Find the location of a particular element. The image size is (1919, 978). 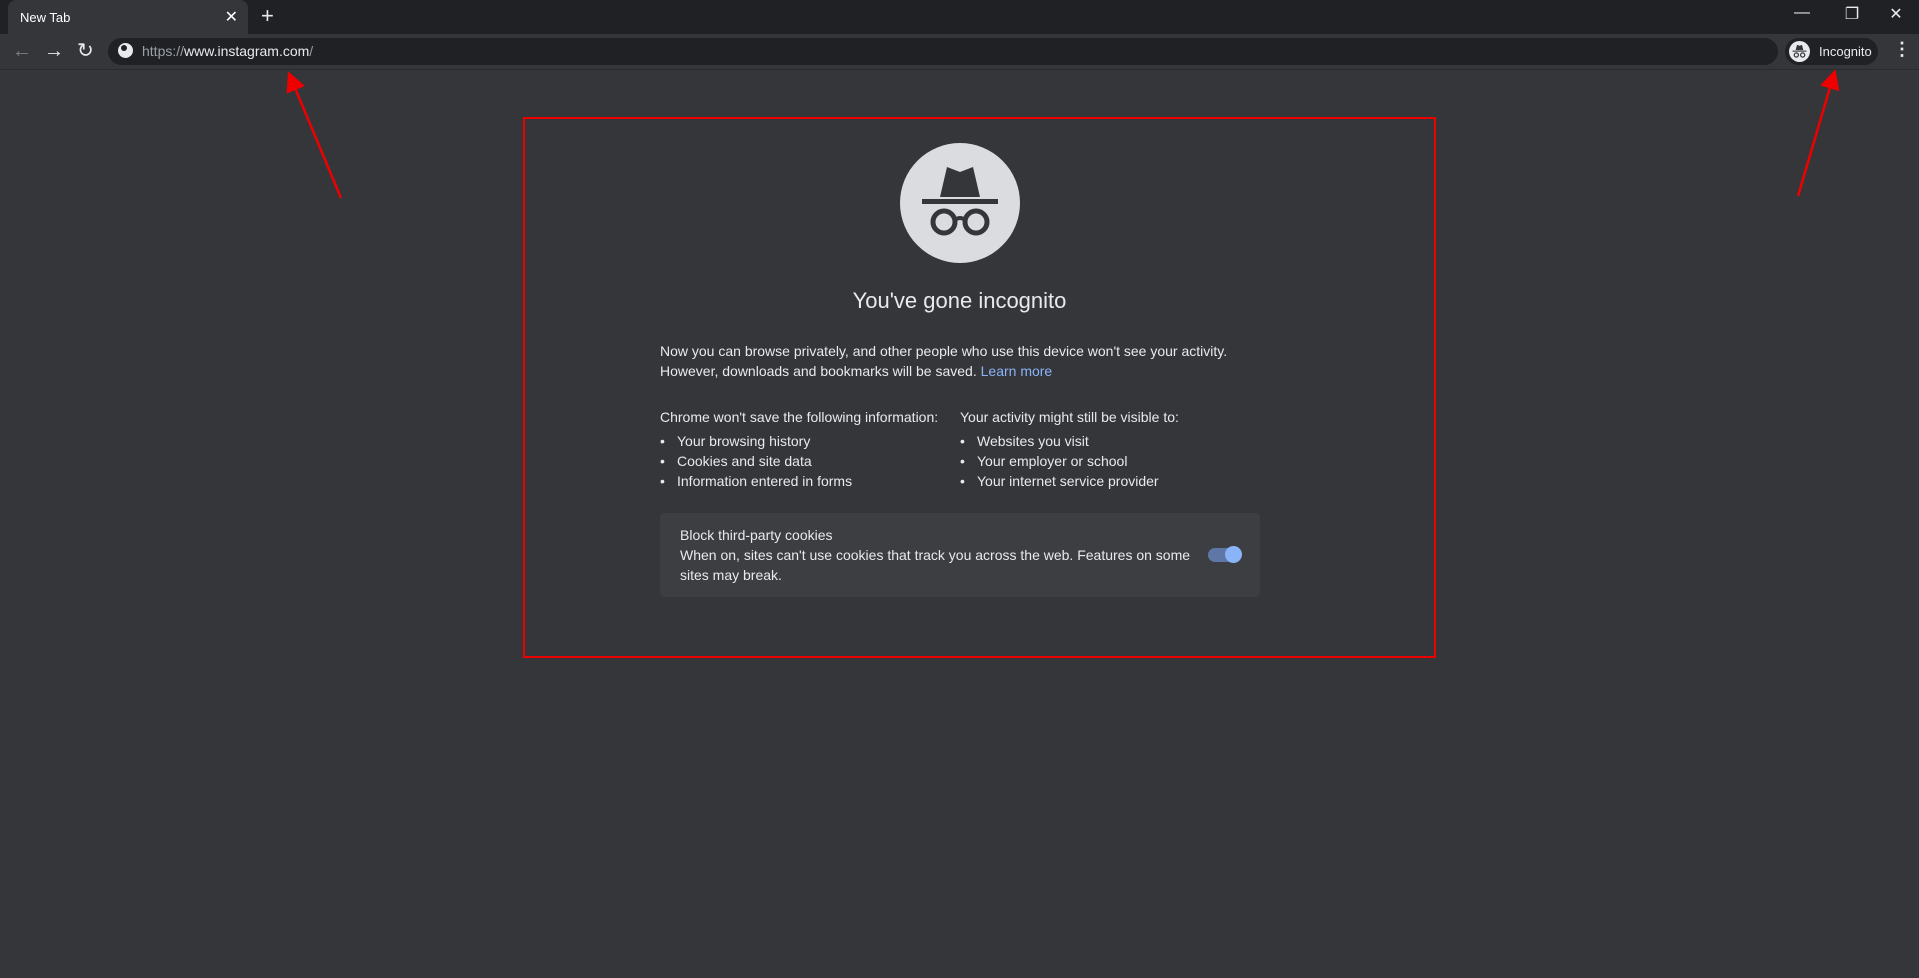

arrow-to-incognito-chip is located at coordinates (1818, 133).